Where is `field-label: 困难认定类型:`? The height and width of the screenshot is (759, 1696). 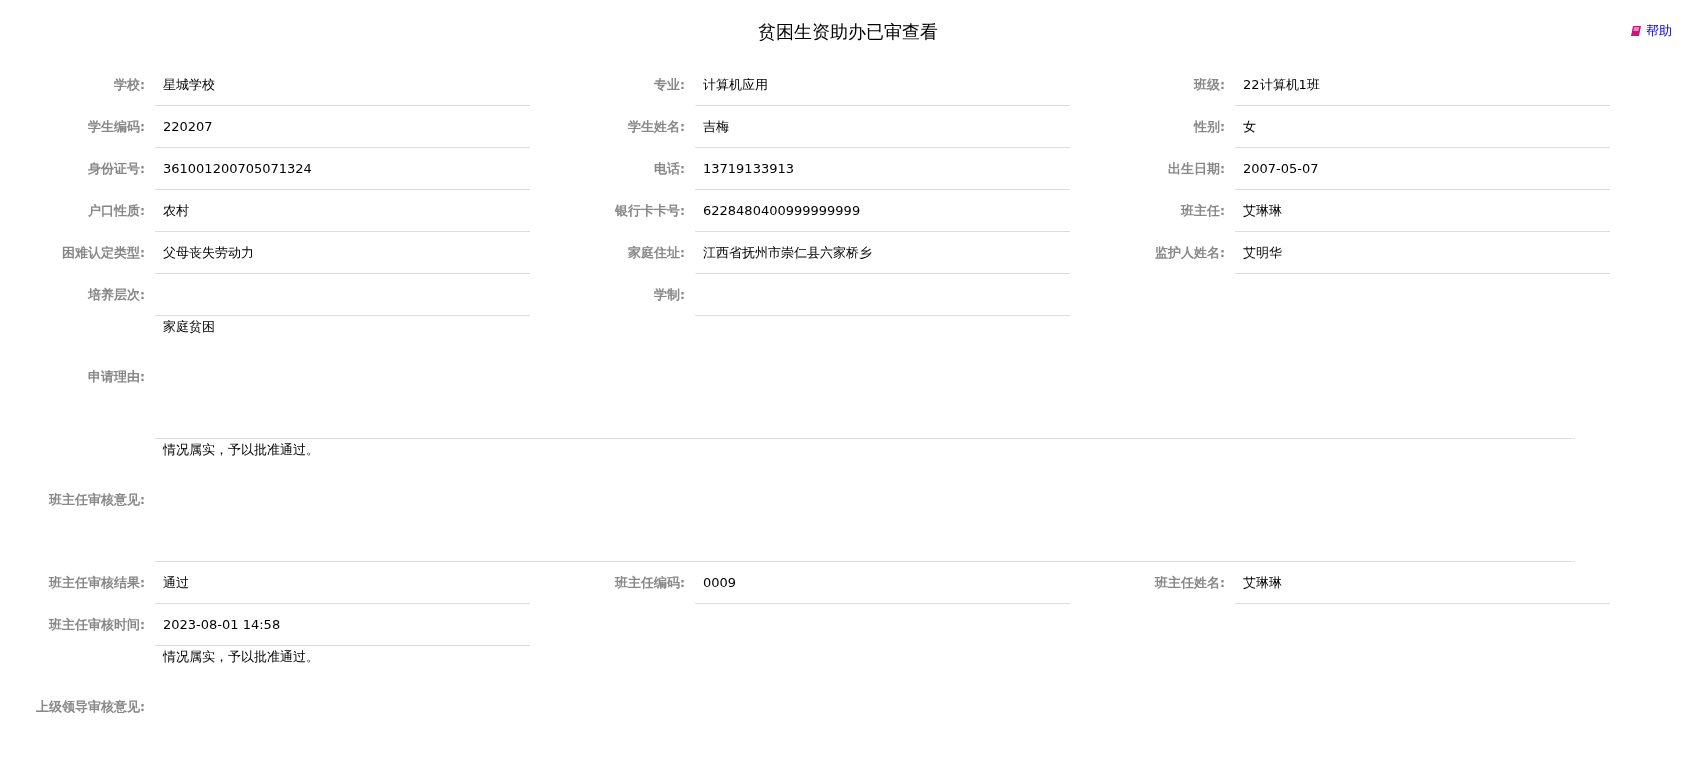
field-label: 困难认定类型: is located at coordinates (103, 253).